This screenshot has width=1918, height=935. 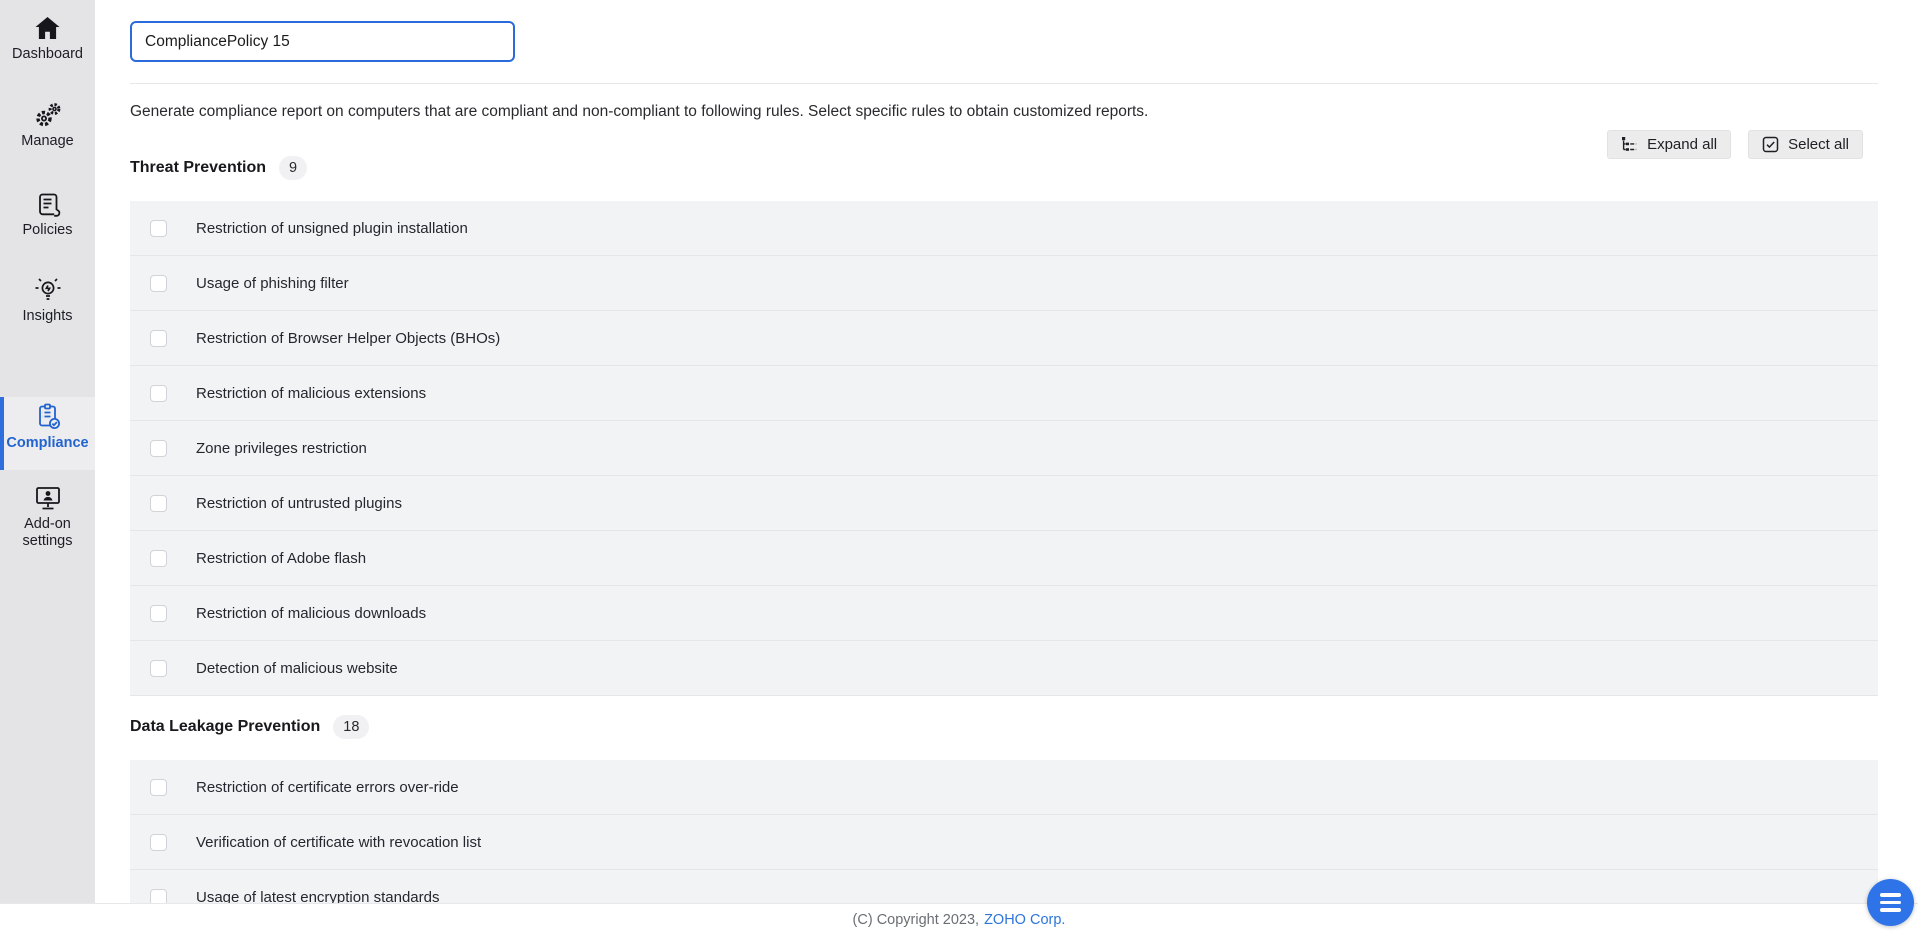 I want to click on rule-row: Detection of malicious website, so click(x=1004, y=668).